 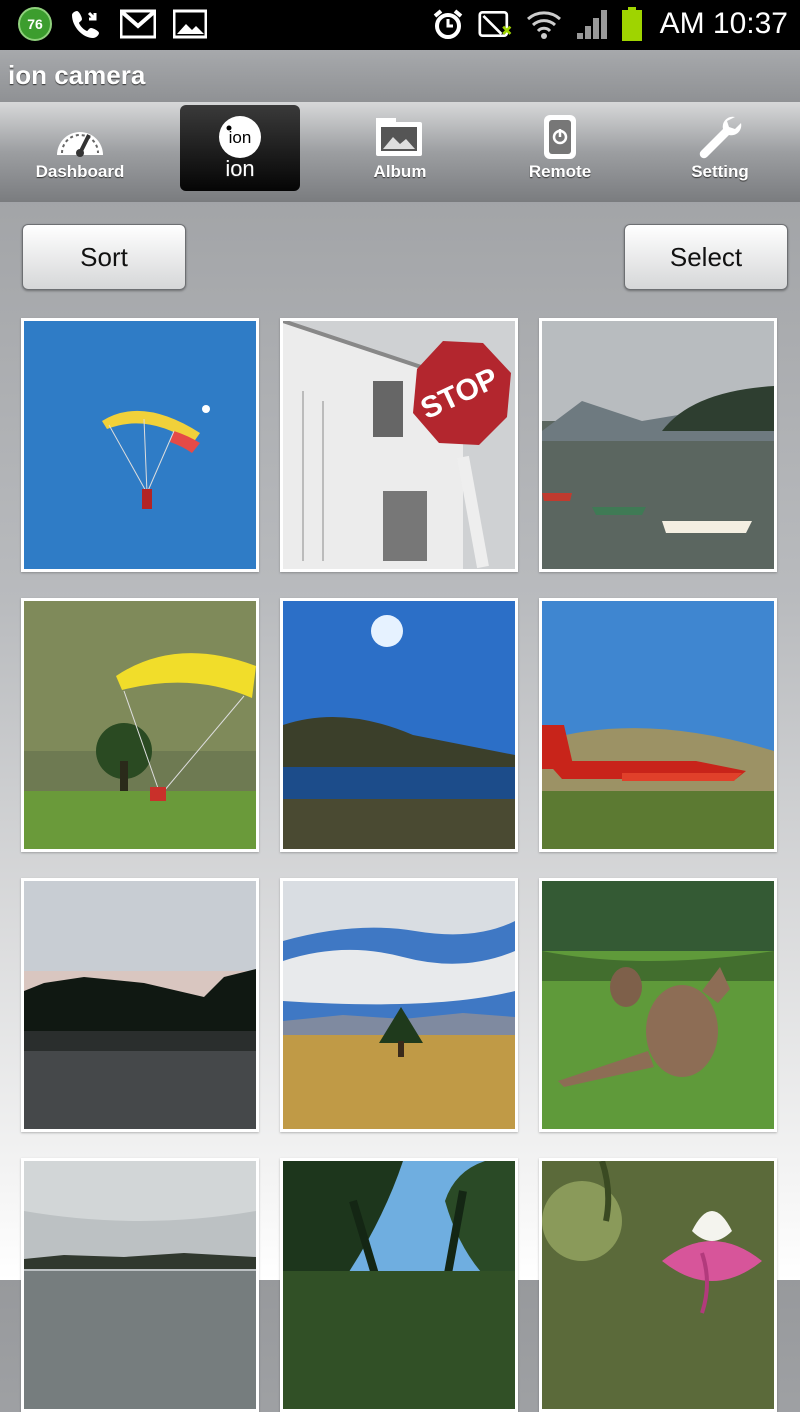 I want to click on photo-thumbnail-flower, so click(x=658, y=1285).